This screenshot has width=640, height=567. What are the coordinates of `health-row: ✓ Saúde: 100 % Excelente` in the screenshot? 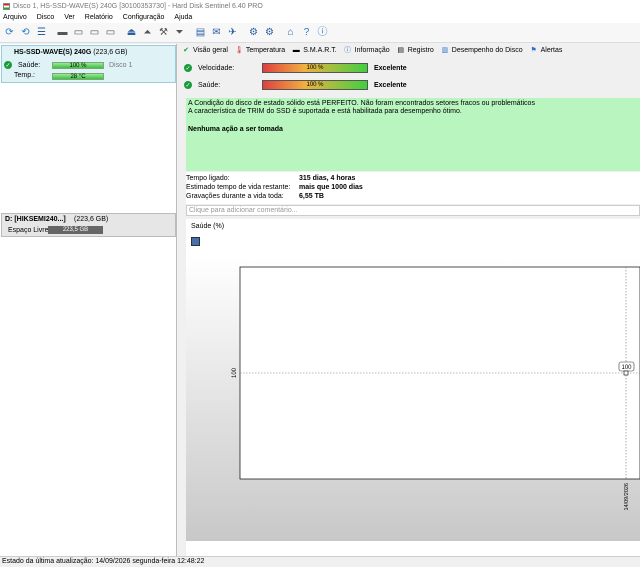 It's located at (295, 85).